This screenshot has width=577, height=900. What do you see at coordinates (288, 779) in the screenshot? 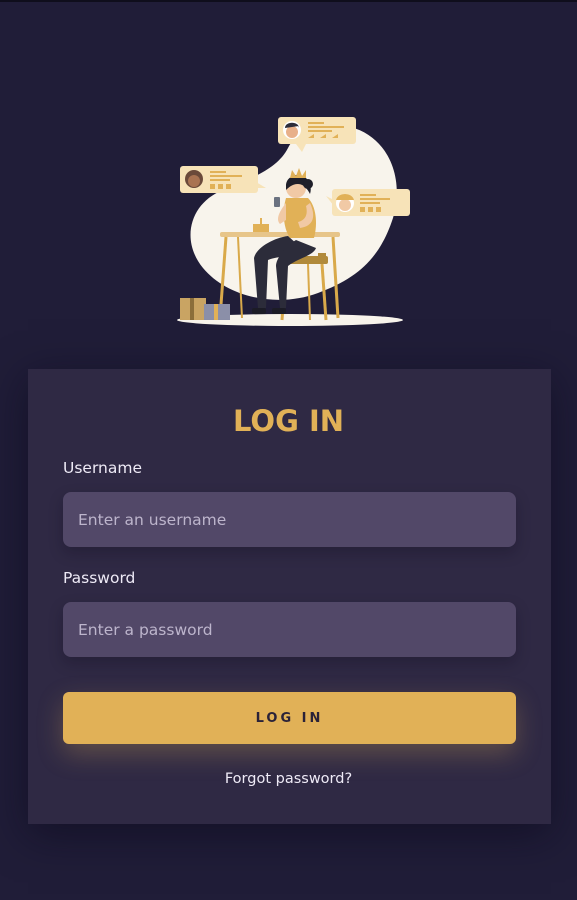
I see `forgot-password-link: Forgot password?` at bounding box center [288, 779].